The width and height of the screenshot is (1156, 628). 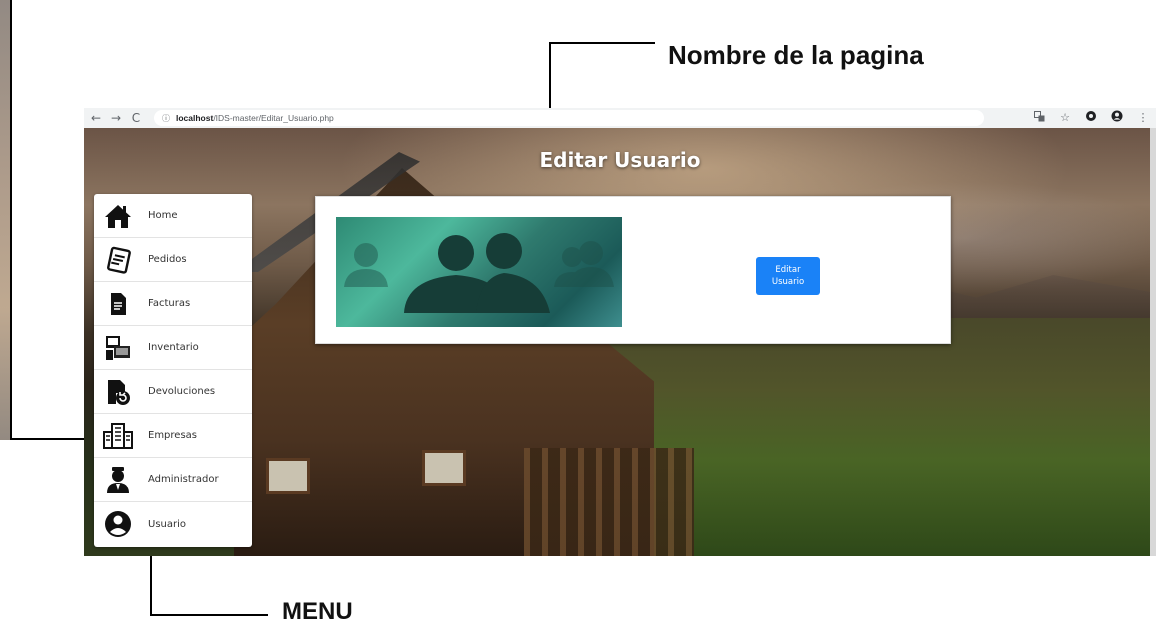 I want to click on account-icon, so click(x=1117, y=117).